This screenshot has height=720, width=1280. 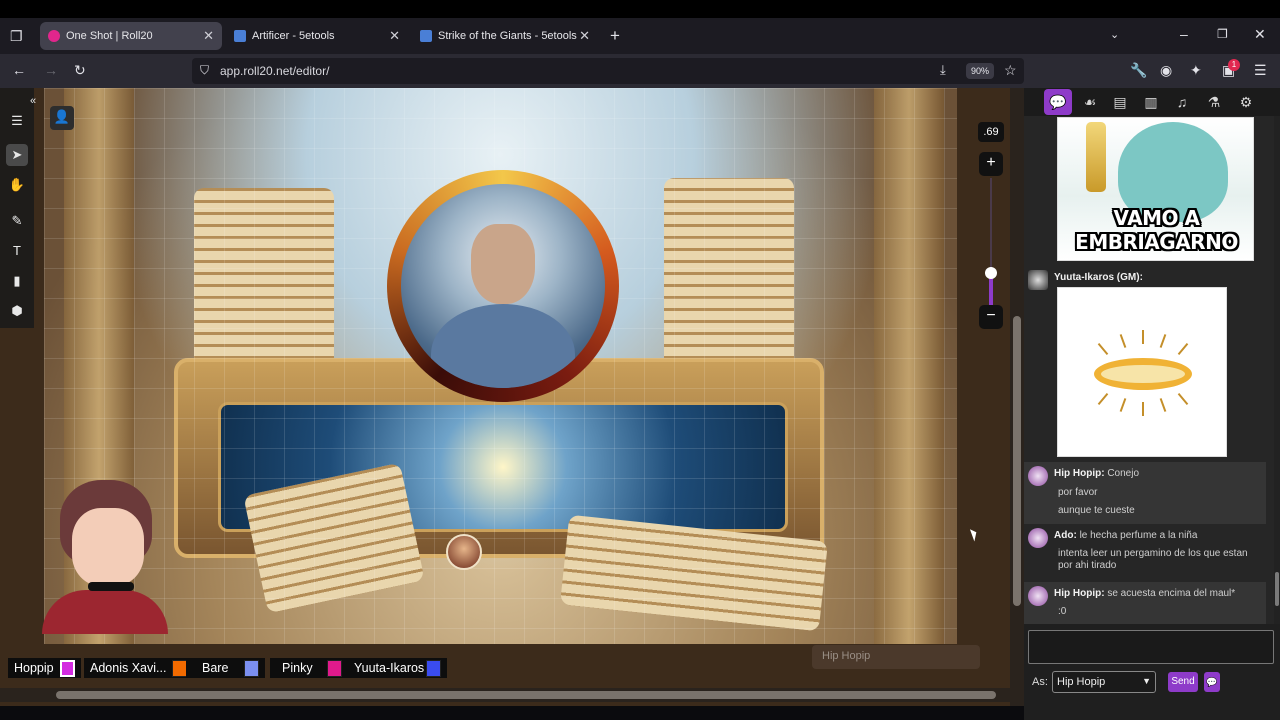 What do you see at coordinates (17, 281) in the screenshot?
I see `ruler-icon: ▮` at bounding box center [17, 281].